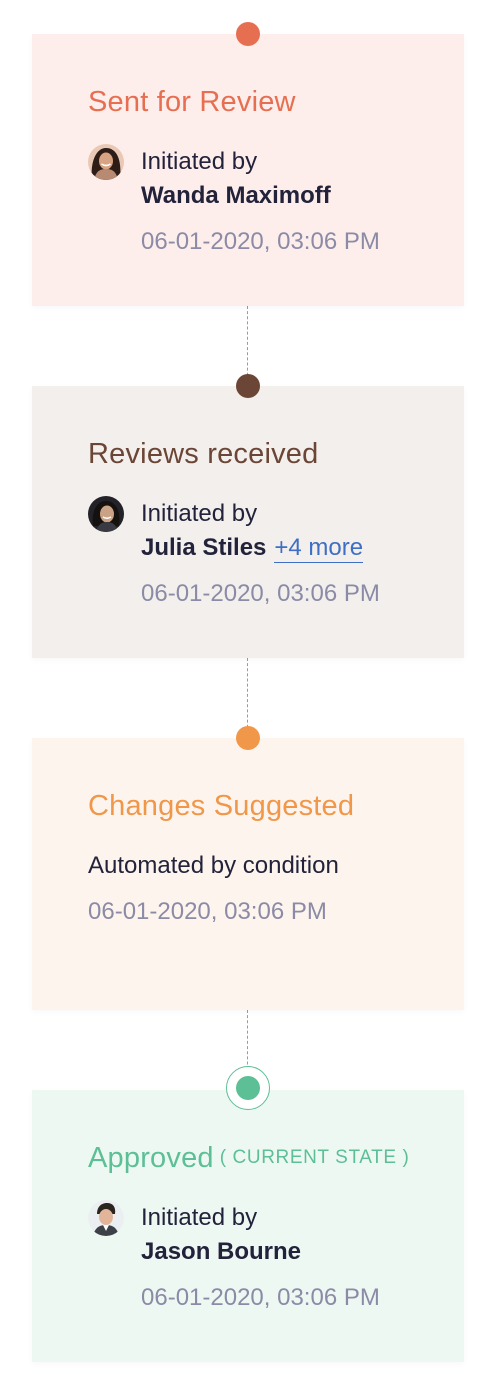  I want to click on current-state-badge: ( CURRENT STATE ), so click(314, 1157).